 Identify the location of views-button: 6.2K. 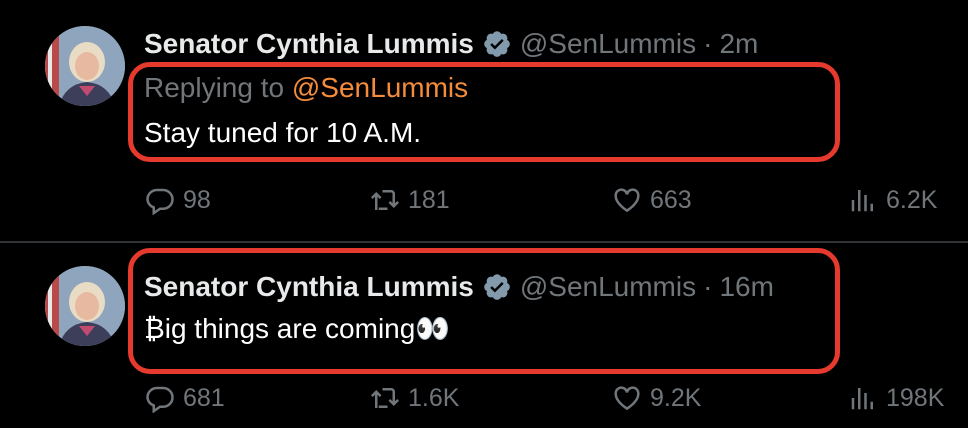
(892, 200).